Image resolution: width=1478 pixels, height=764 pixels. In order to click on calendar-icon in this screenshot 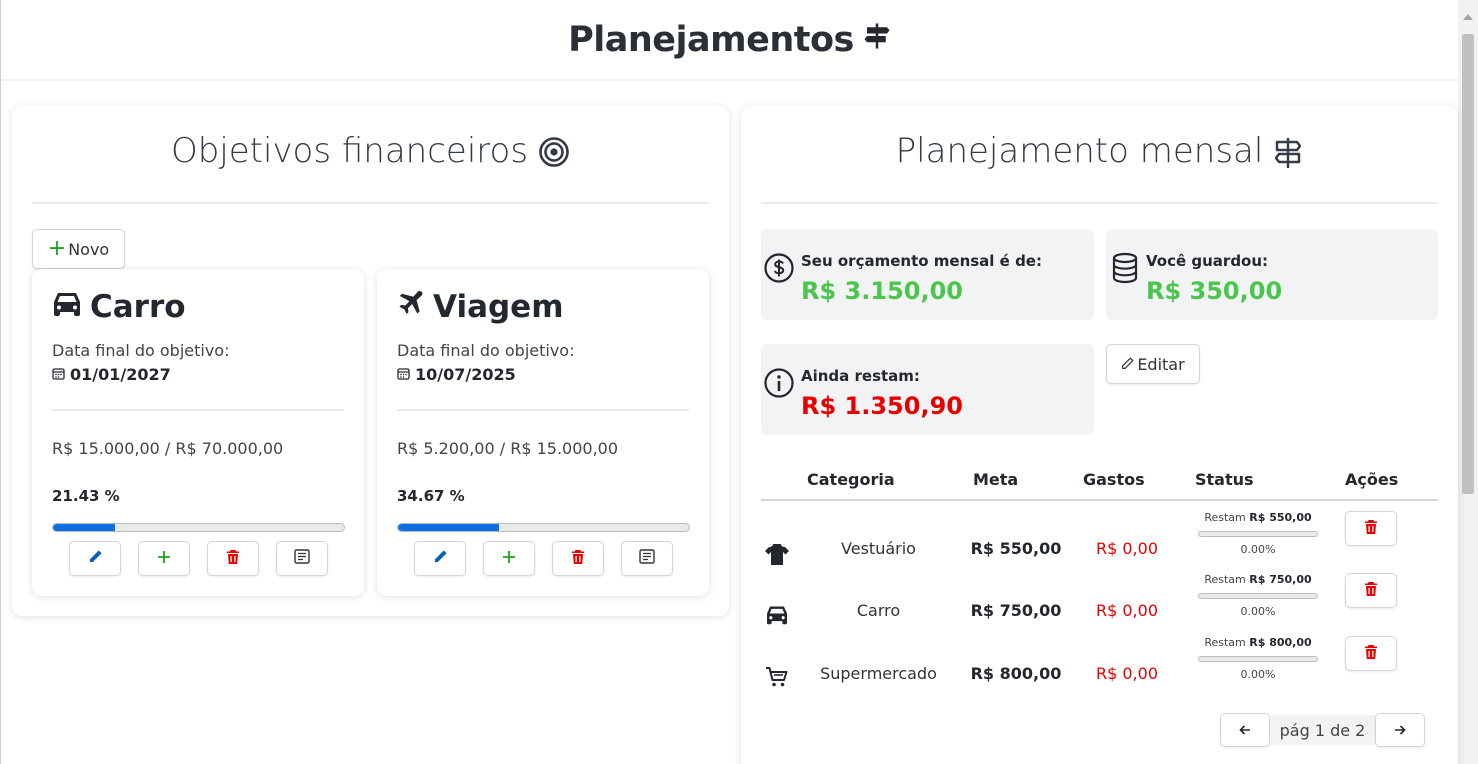, I will do `click(403, 374)`.